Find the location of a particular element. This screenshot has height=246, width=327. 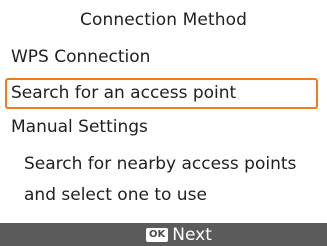

menu-item-search-access-point: Search for an access point is located at coordinates (161, 93).